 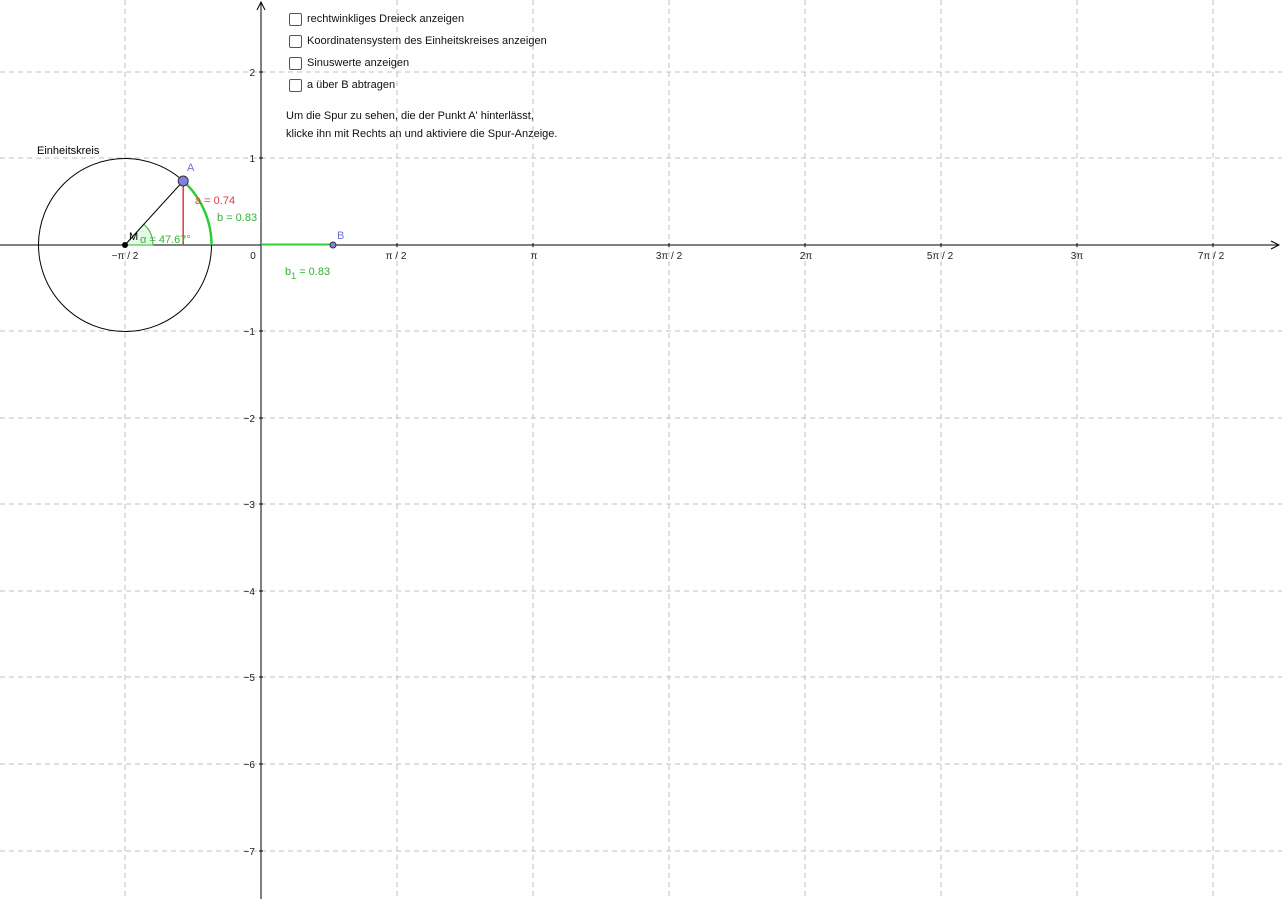 I want to click on y-tick-label: −1, so click(x=250, y=332).